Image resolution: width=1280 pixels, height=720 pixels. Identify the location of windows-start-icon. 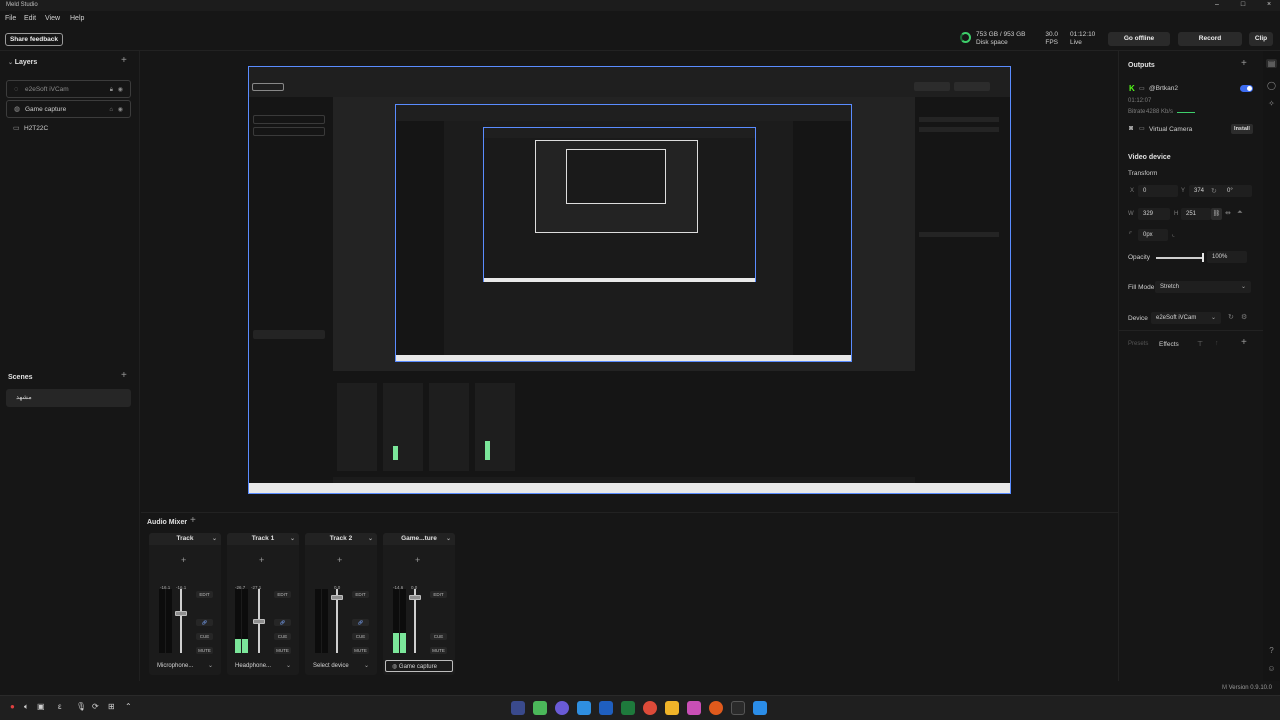
(760, 708).